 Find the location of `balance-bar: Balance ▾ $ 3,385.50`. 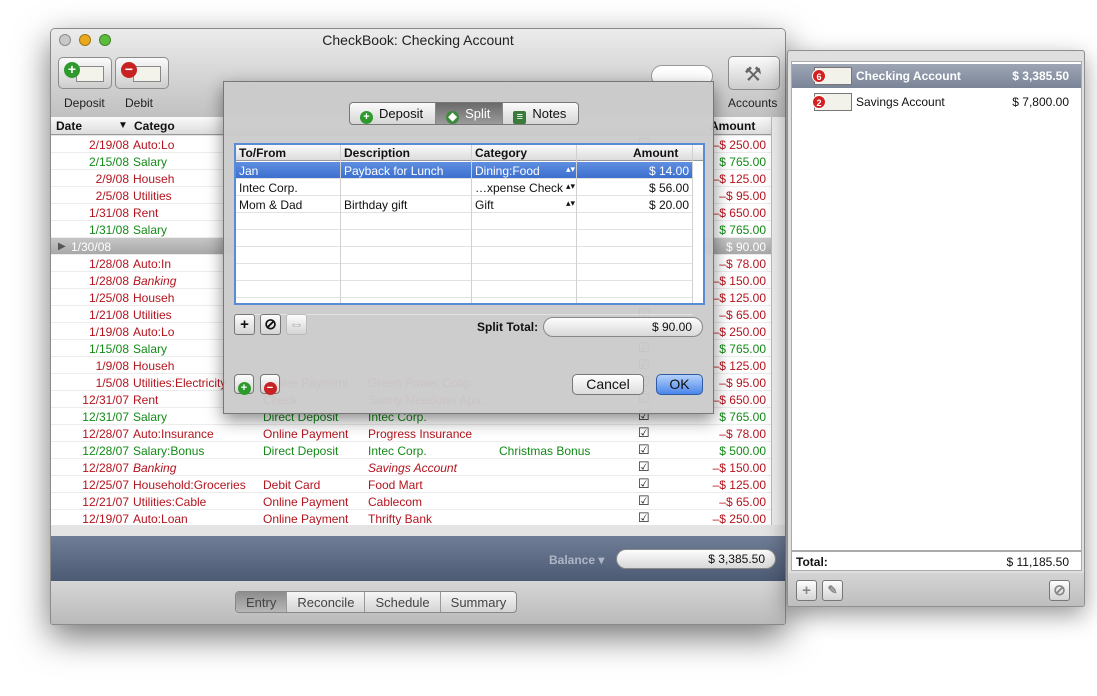

balance-bar: Balance ▾ $ 3,385.50 is located at coordinates (418, 558).